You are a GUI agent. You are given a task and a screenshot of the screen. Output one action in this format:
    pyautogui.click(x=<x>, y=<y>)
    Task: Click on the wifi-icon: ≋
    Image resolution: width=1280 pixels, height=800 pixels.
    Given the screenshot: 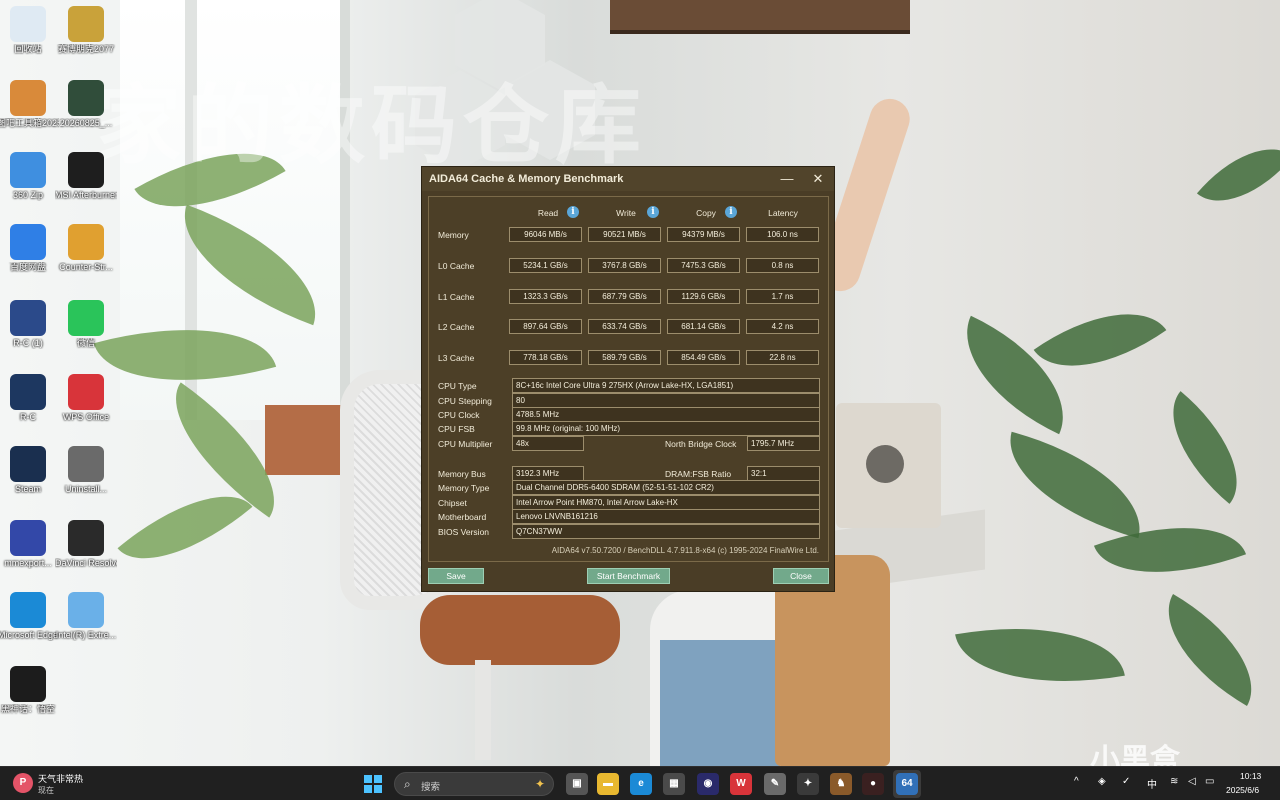 What is the action you would take?
    pyautogui.click(x=1174, y=781)
    